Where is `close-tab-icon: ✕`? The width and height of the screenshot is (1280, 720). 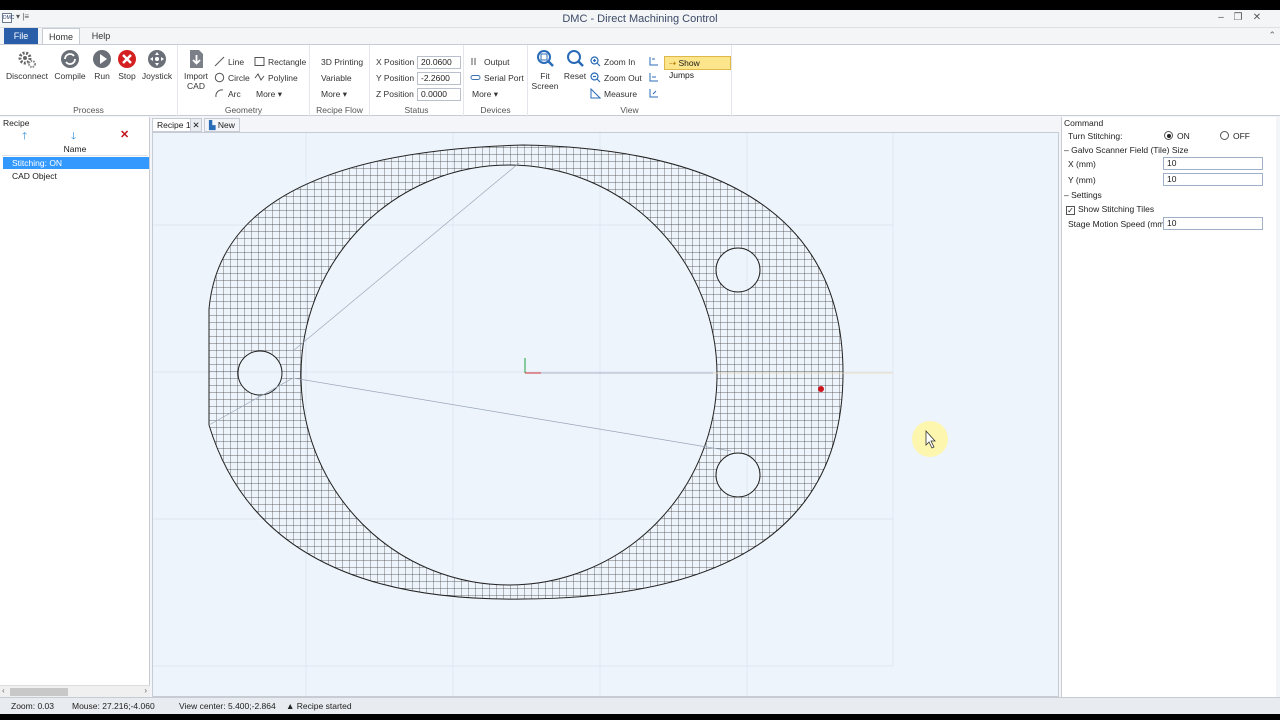 close-tab-icon: ✕ is located at coordinates (196, 125).